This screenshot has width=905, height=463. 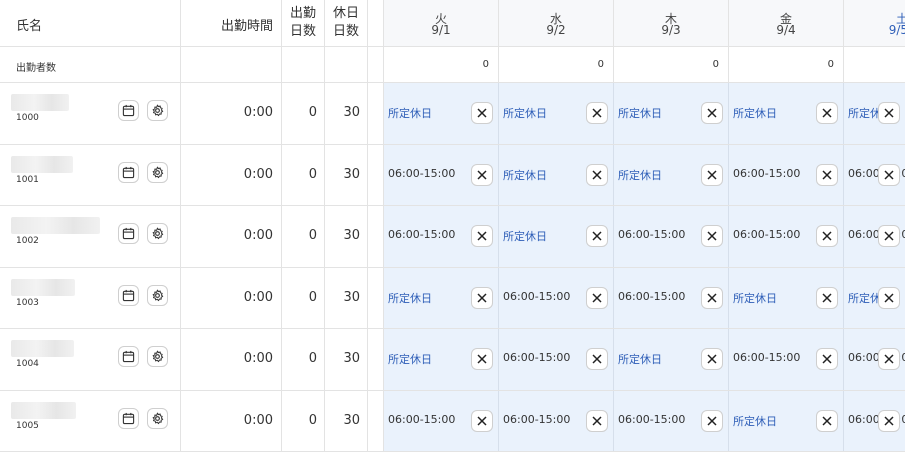 What do you see at coordinates (652, 419) in the screenshot?
I see `shift-label: 06:00-15:00` at bounding box center [652, 419].